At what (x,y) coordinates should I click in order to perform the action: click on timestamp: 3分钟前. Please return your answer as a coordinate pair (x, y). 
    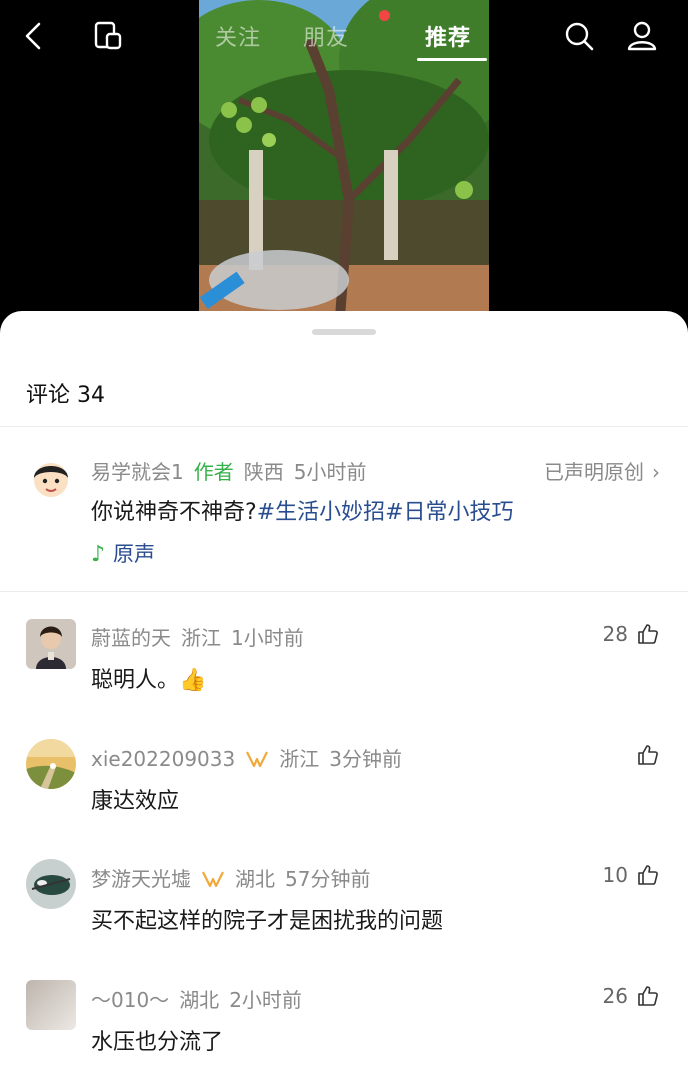
    Looking at the image, I should click on (365, 759).